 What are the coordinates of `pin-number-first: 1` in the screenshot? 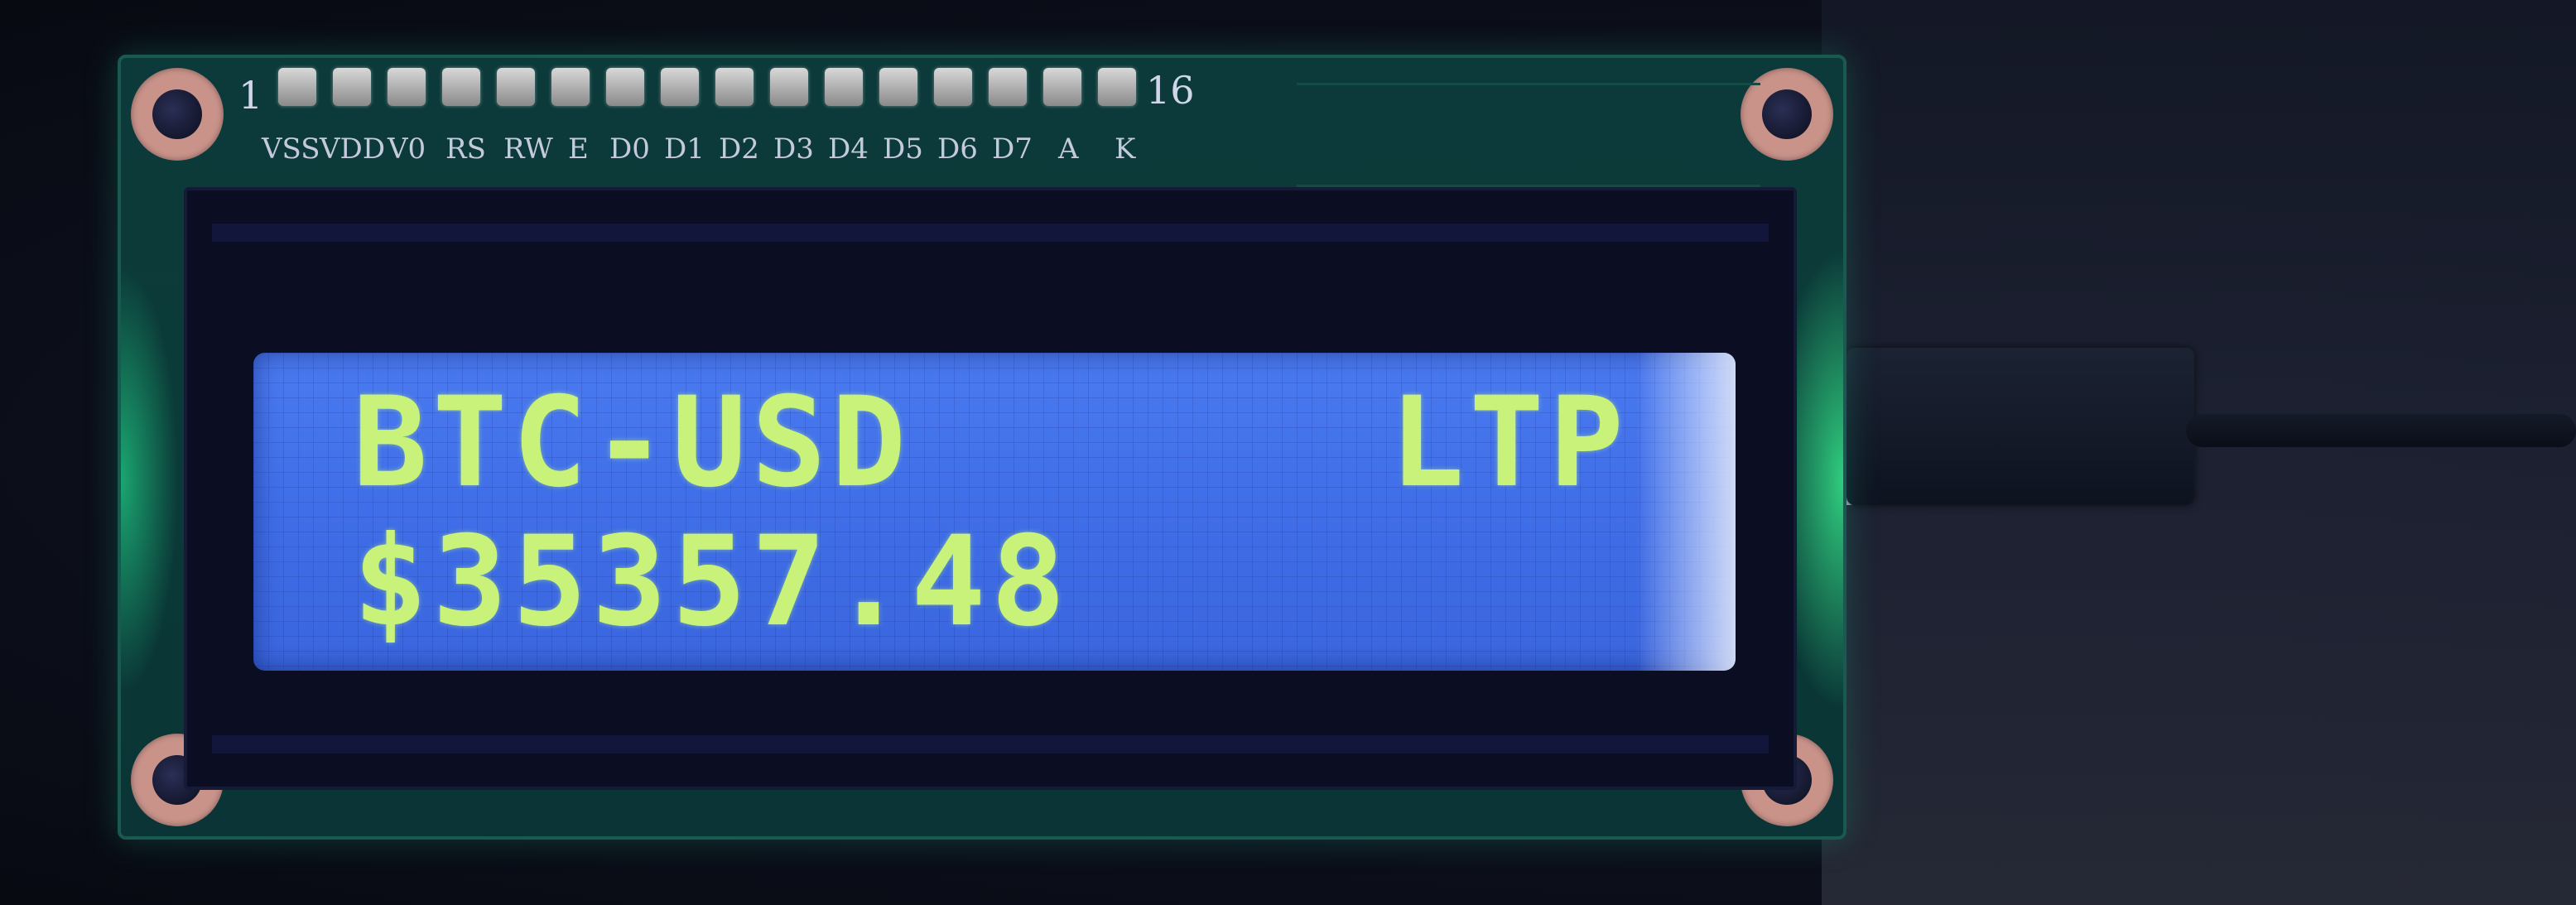 It's located at (250, 95).